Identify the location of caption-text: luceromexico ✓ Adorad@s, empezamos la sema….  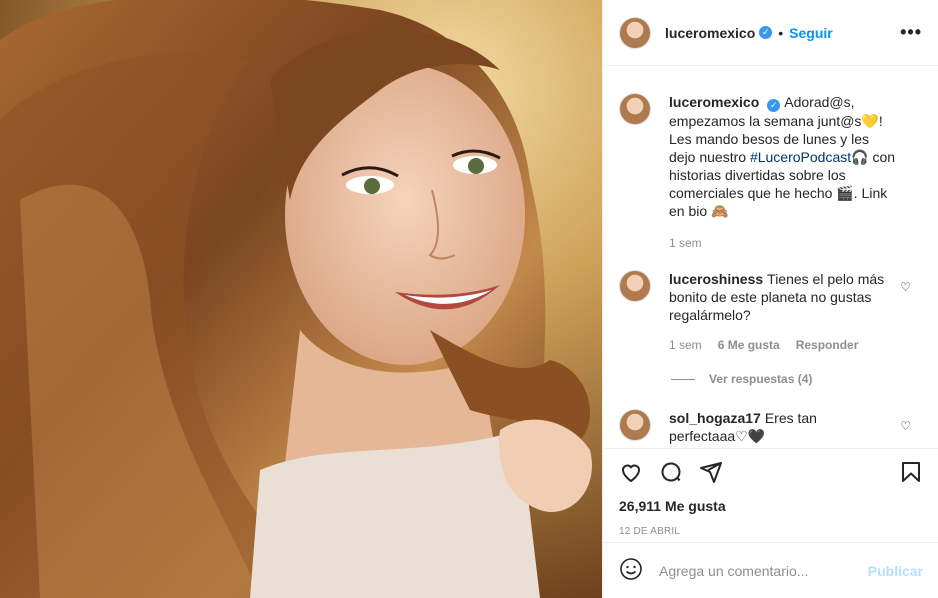
(784, 156).